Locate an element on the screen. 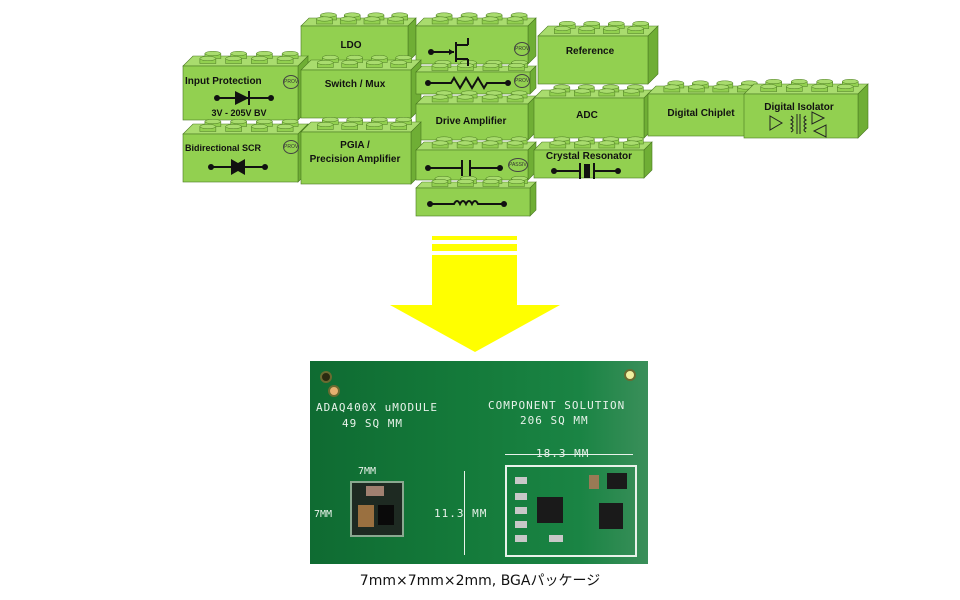 The image size is (960, 600). brick-digital-isolator: Digital Isolator is located at coordinates (806, 109).